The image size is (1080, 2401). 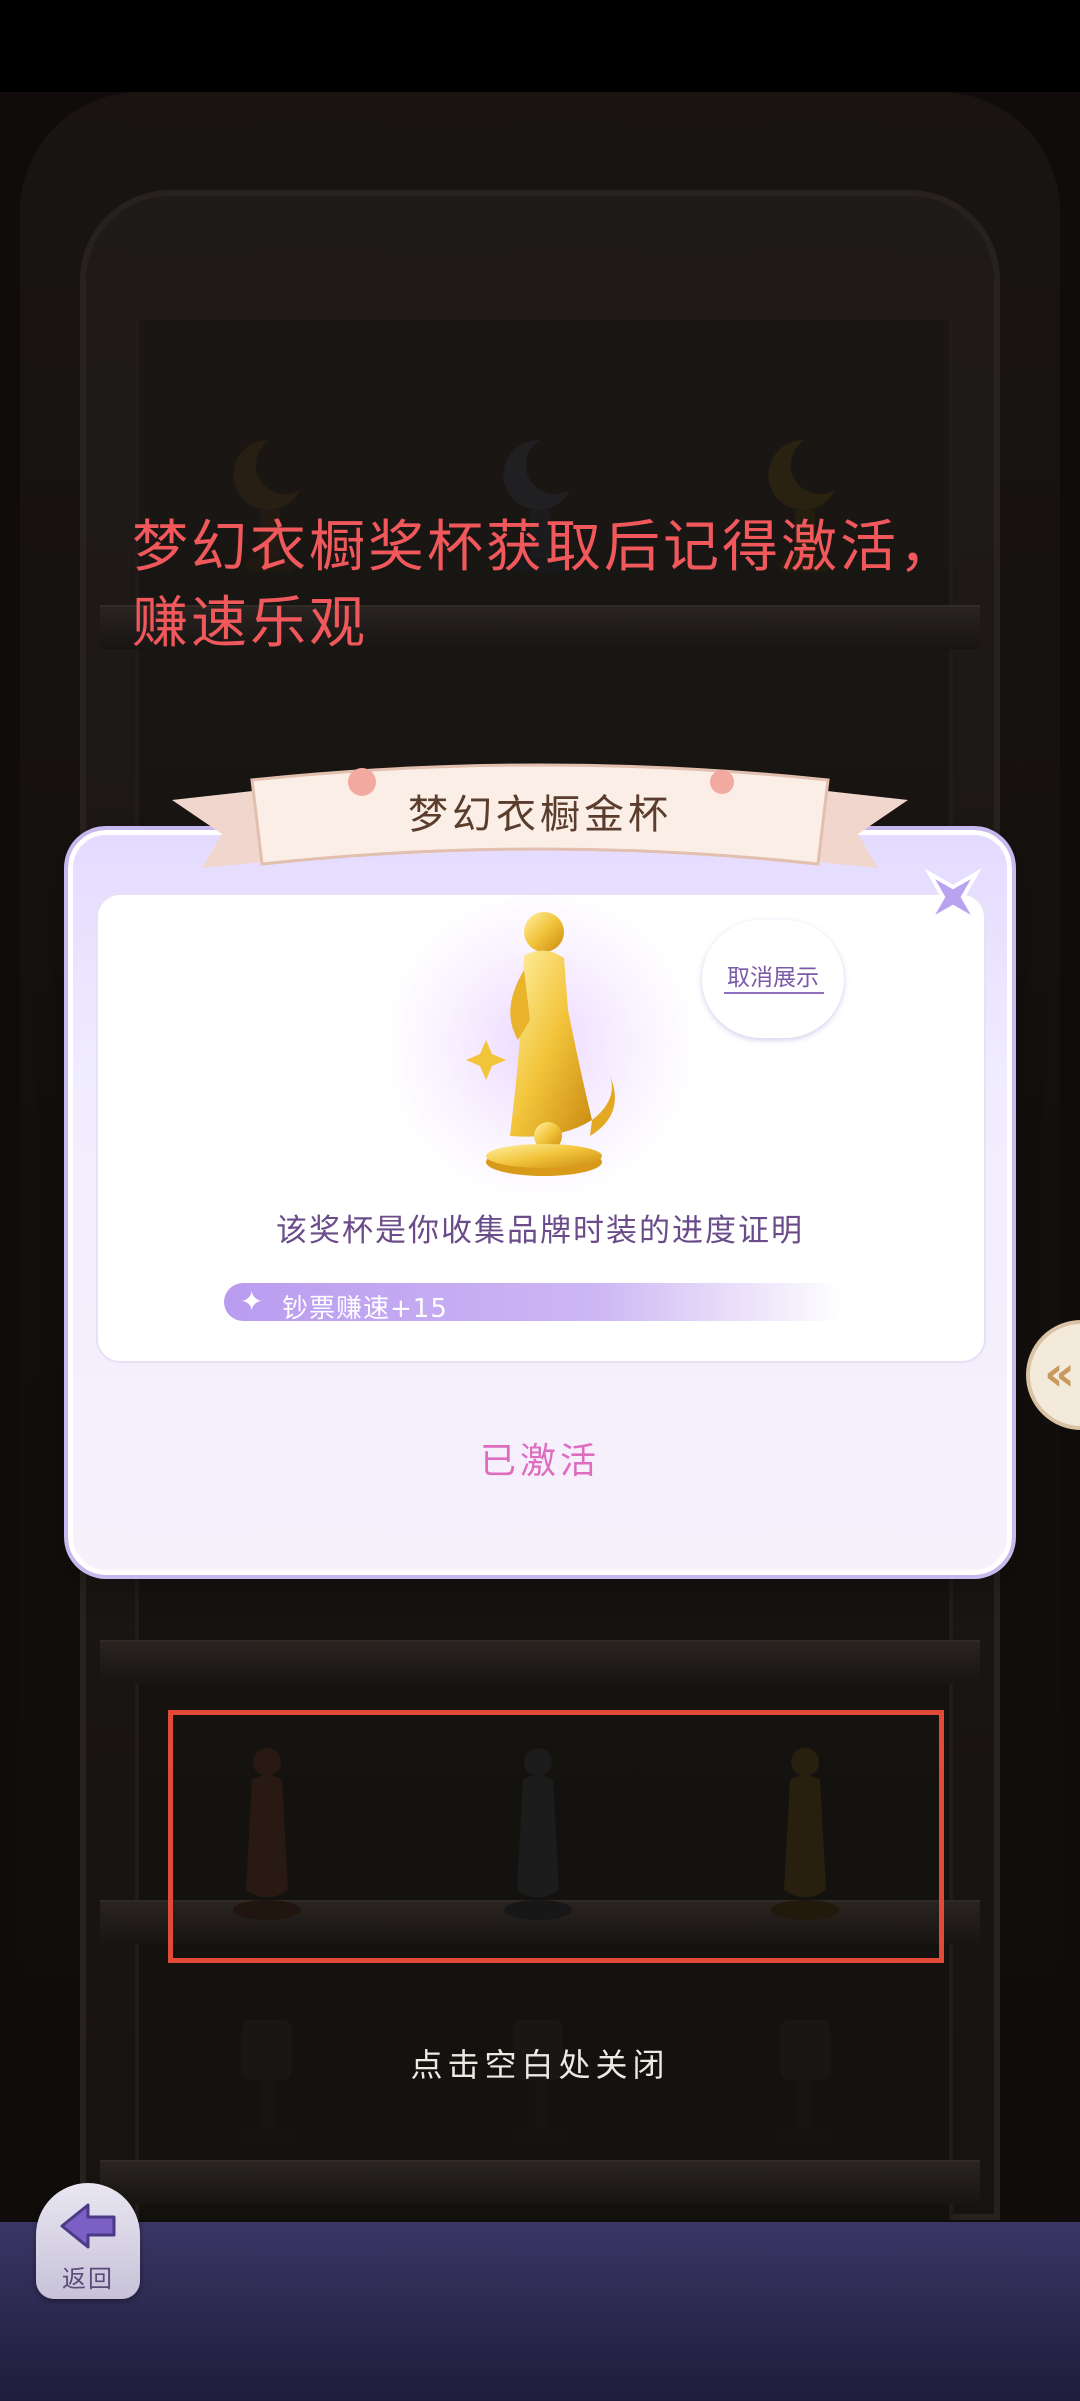 I want to click on cancel-display-button: 取消展示, so click(x=773, y=979).